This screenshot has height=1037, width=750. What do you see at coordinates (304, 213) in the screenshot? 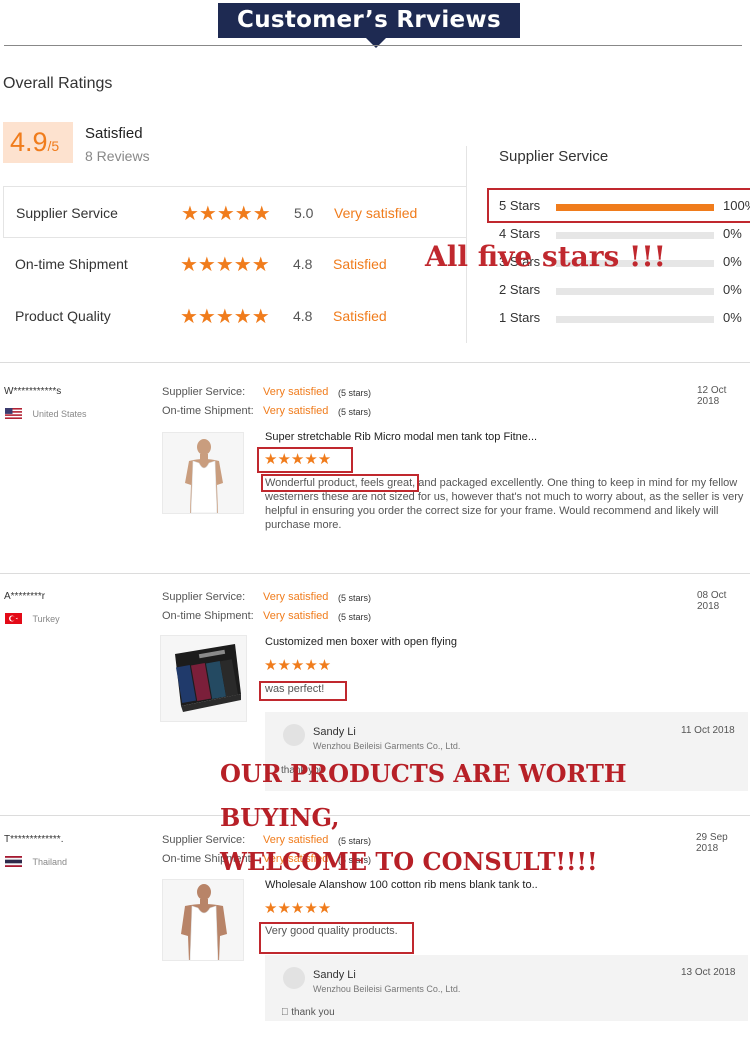
I see `rating-score: 5.0` at bounding box center [304, 213].